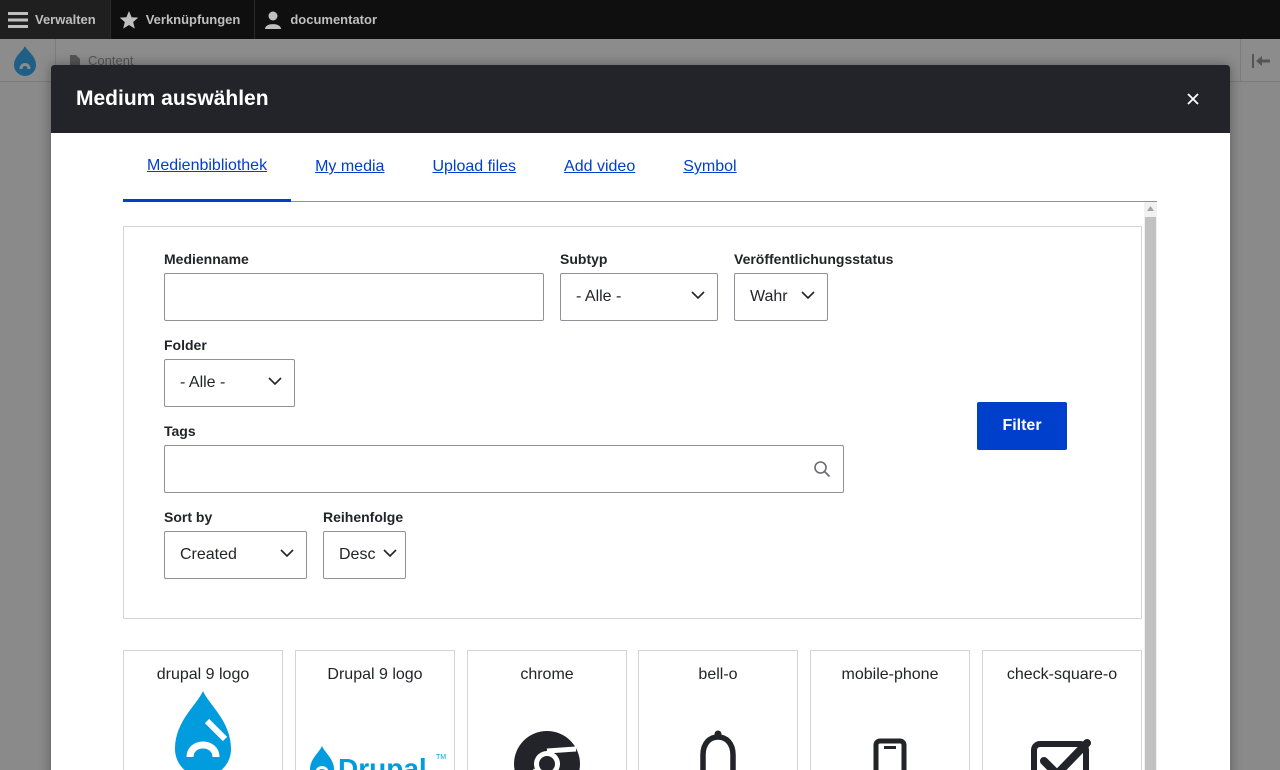 The width and height of the screenshot is (1280, 770). I want to click on tab-my-media: My media, so click(349, 167).